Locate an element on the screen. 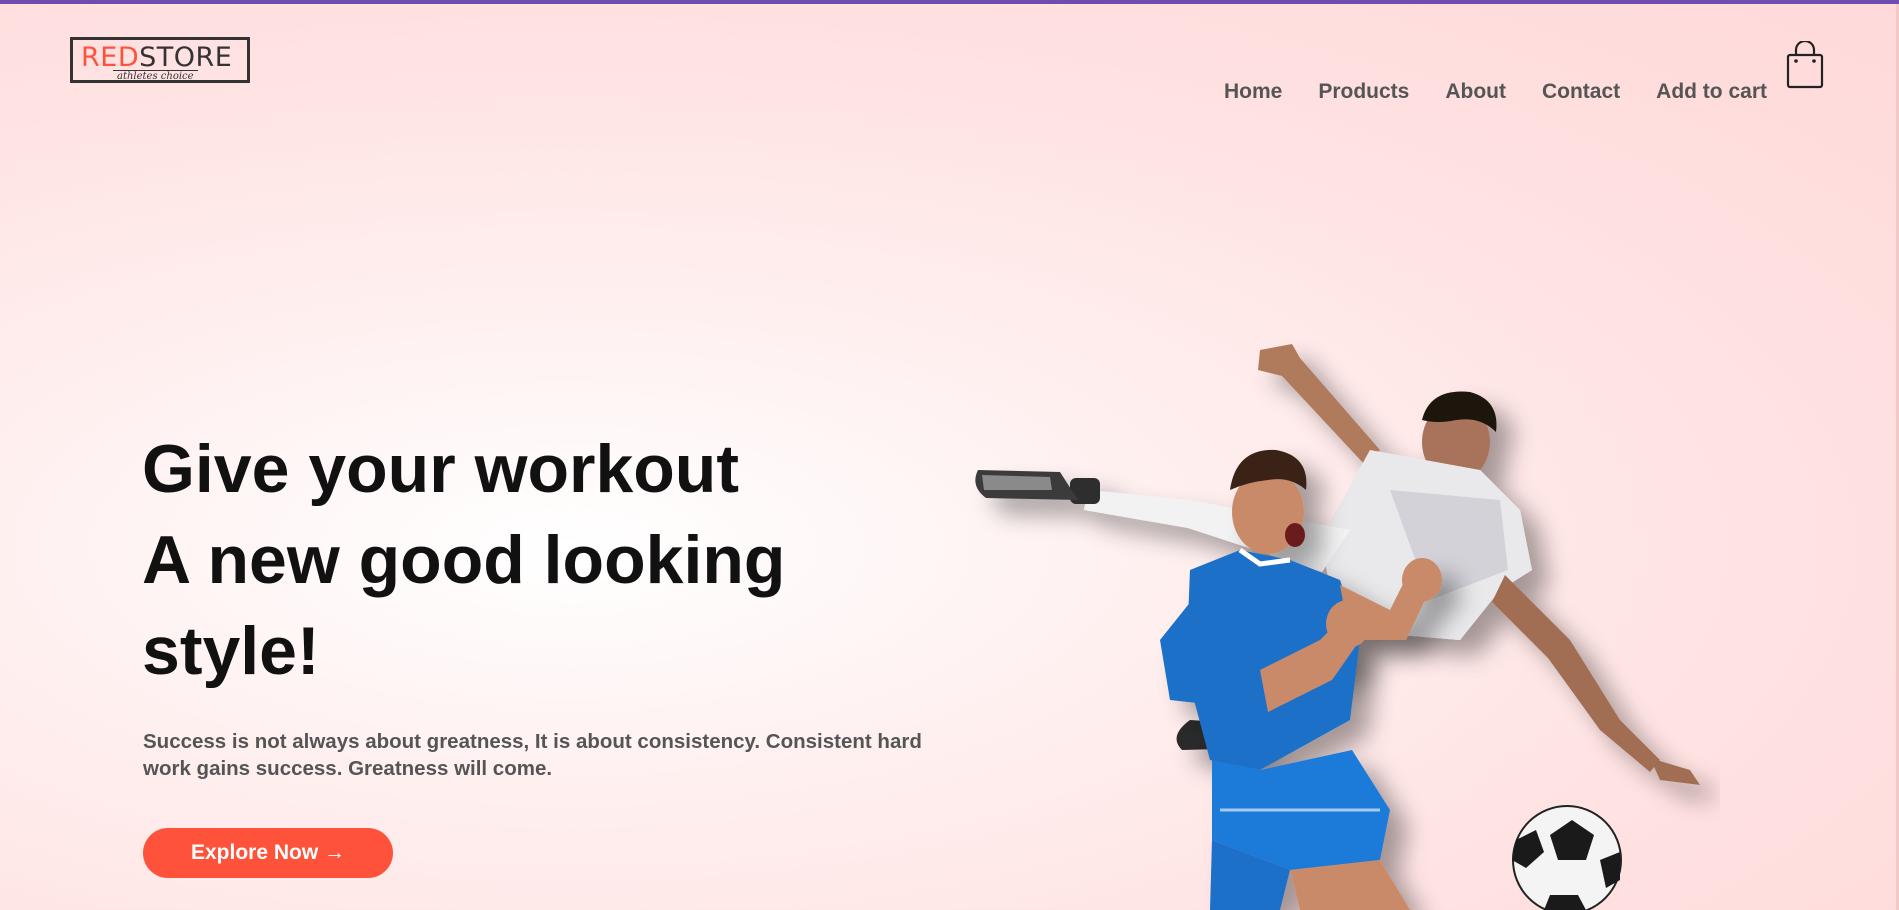 This screenshot has height=910, width=1899. nav-about: About is located at coordinates (1475, 92).